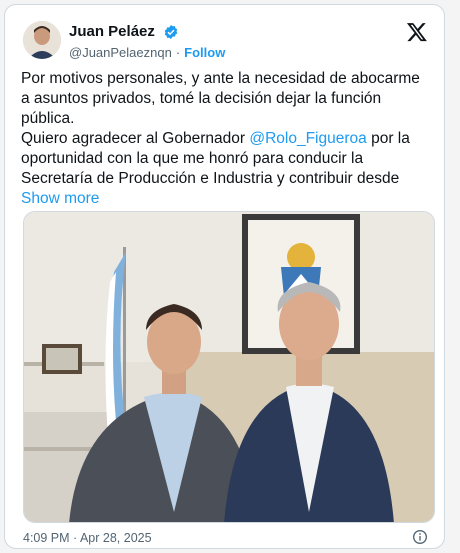 This screenshot has height=553, width=460. What do you see at coordinates (87, 538) in the screenshot?
I see `tweet-timestamp: 4:09 PM · Apr 28, 2025` at bounding box center [87, 538].